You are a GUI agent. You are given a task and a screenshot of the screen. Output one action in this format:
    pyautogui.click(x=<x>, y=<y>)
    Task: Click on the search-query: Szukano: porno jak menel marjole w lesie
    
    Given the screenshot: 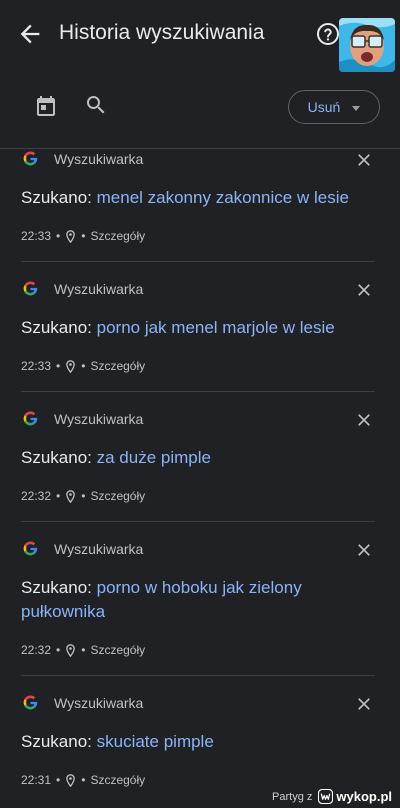 What is the action you would take?
    pyautogui.click(x=196, y=328)
    